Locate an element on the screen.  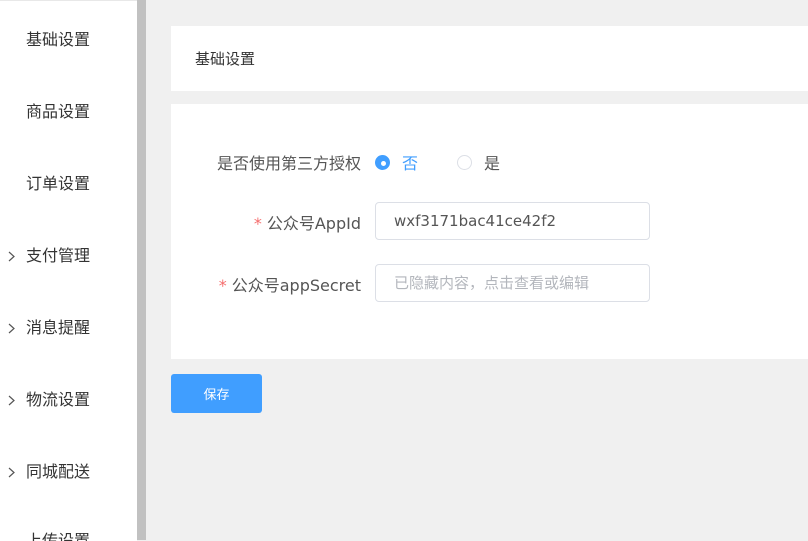
sidebar-item-label: 上传设置 is located at coordinates (58, 536).